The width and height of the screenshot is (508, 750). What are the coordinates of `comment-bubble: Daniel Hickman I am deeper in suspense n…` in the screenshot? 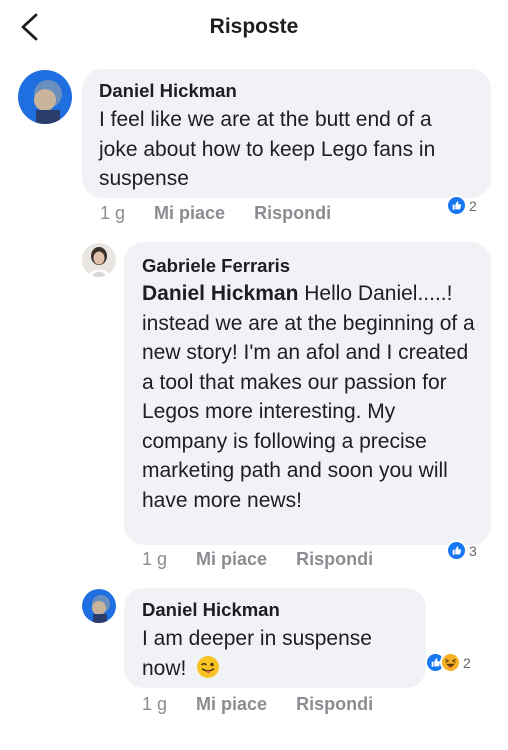 It's located at (275, 638).